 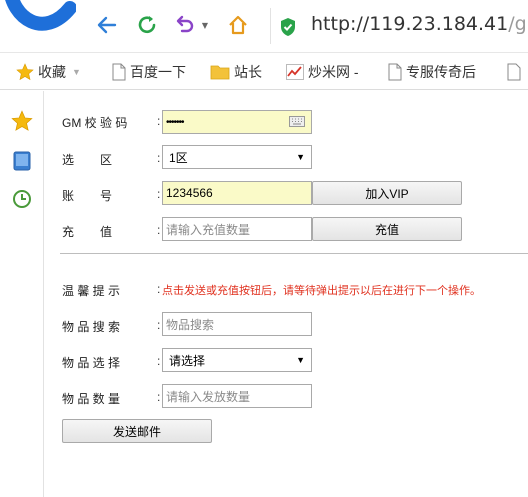 I want to click on chart-icon, so click(x=295, y=72).